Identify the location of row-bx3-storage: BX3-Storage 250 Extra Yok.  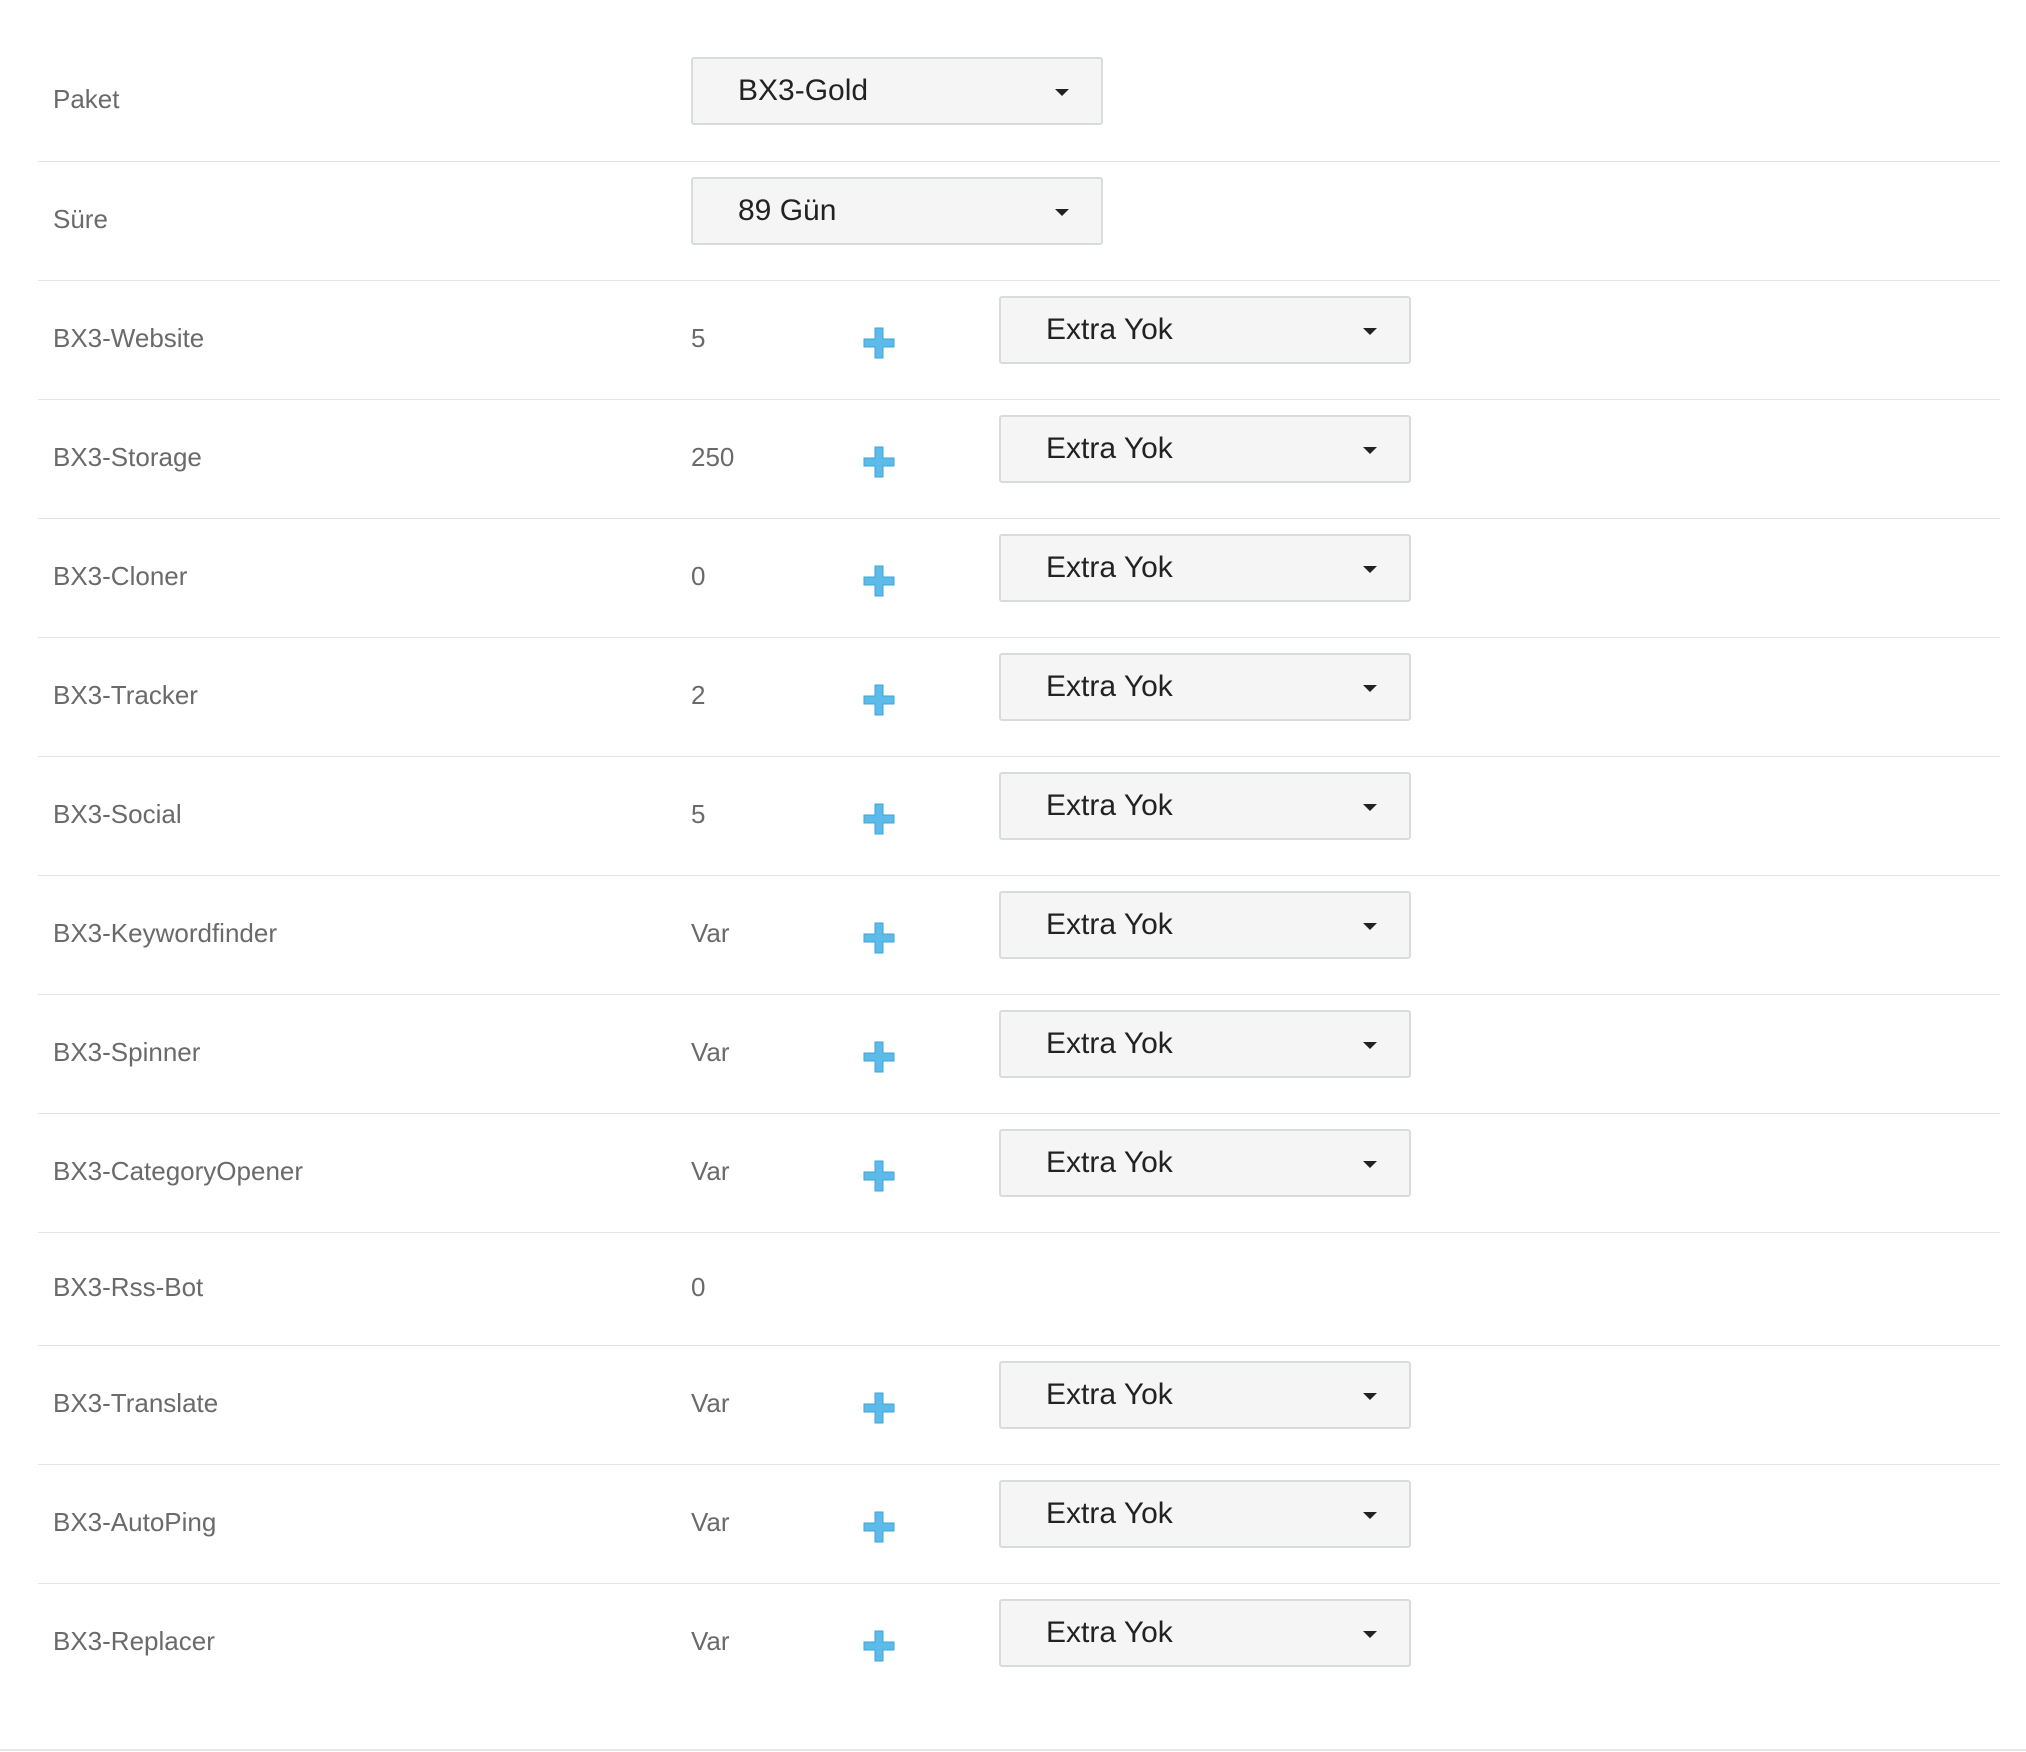
(1019, 459).